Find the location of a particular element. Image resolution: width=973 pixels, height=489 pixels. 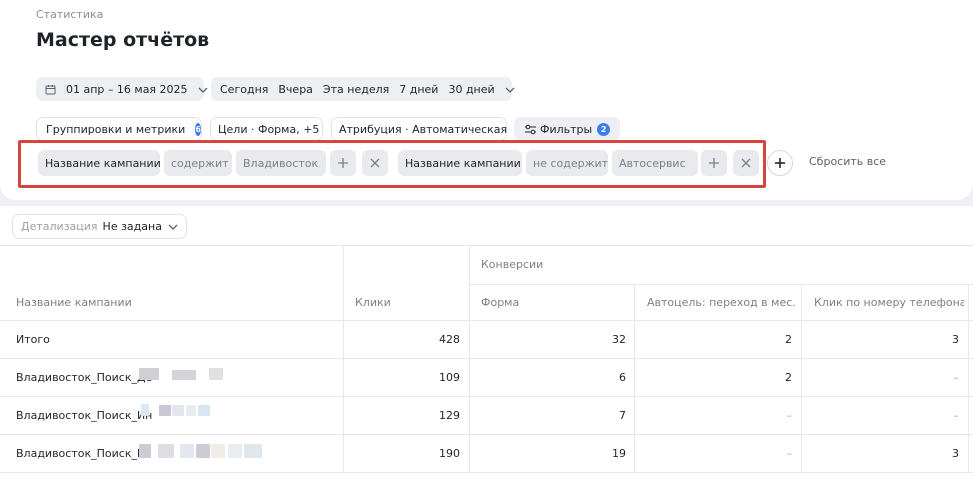

table-cell-clicks: 190 is located at coordinates (449, 453).